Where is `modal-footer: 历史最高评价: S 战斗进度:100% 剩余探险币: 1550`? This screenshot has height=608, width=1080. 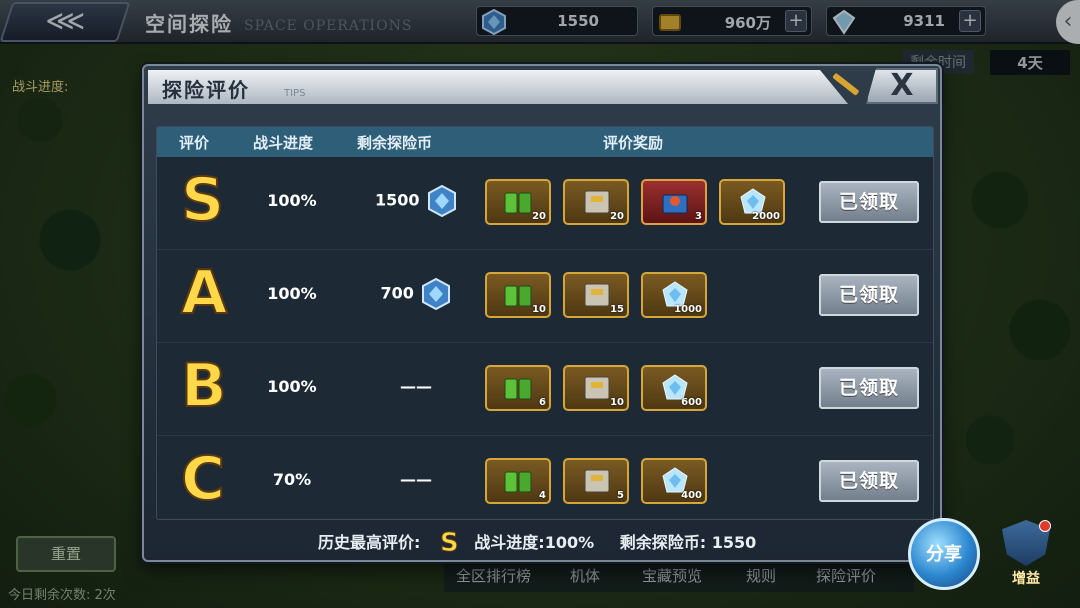
modal-footer: 历史最高评价: S 战斗进度:100% 剩余探险币: 1550 is located at coordinates (539, 543).